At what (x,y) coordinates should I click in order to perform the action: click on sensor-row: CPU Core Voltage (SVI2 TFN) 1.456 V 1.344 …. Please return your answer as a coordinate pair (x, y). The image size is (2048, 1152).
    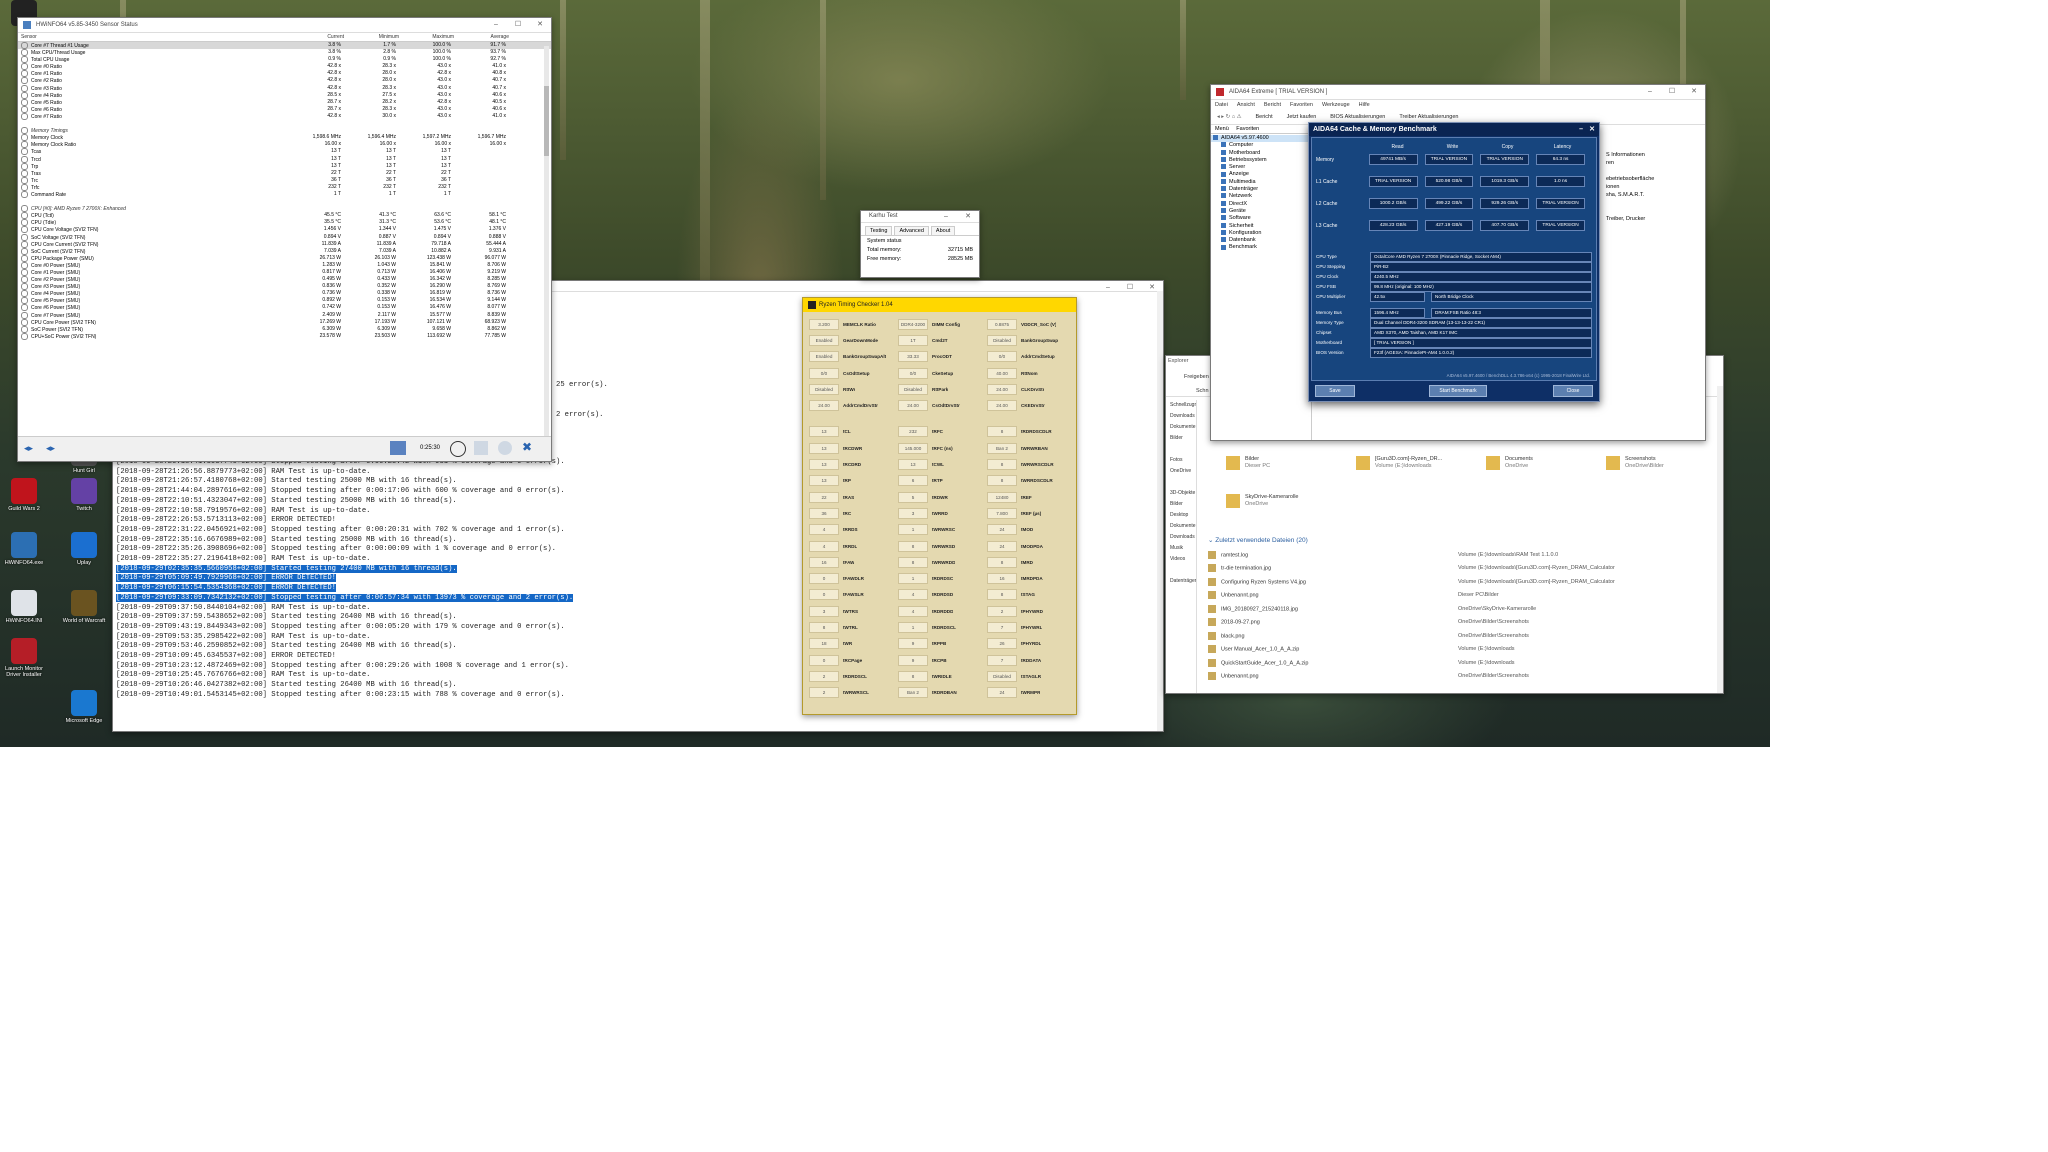
    Looking at the image, I should click on (284, 230).